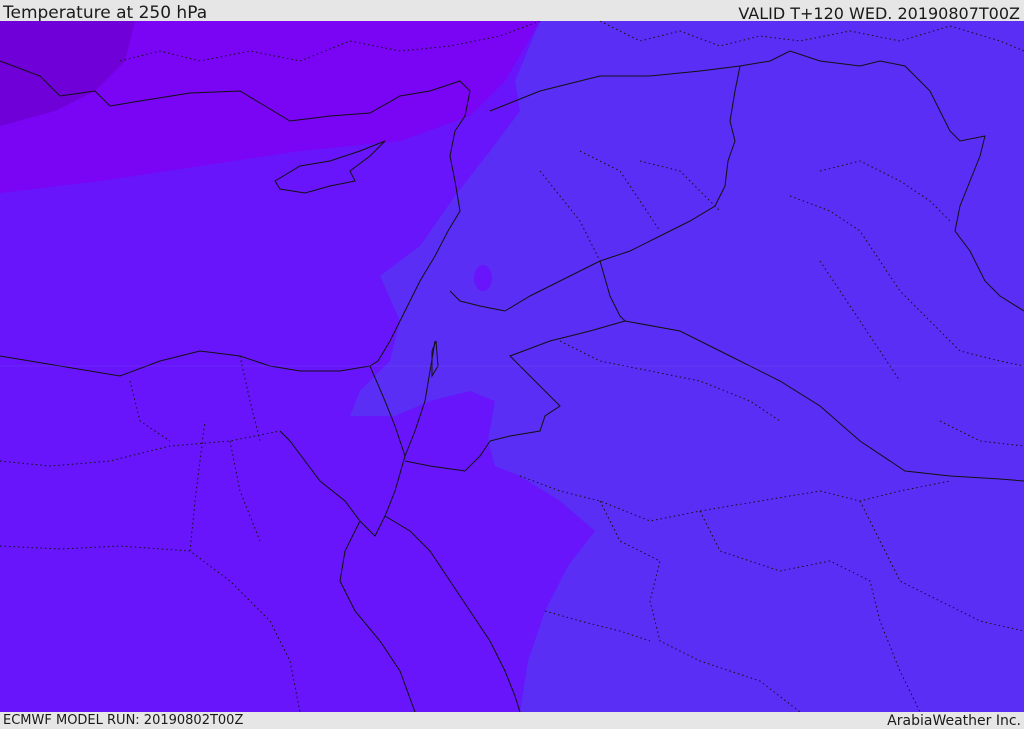  I want to click on map-title: Temperature at 250 hPa, so click(105, 13).